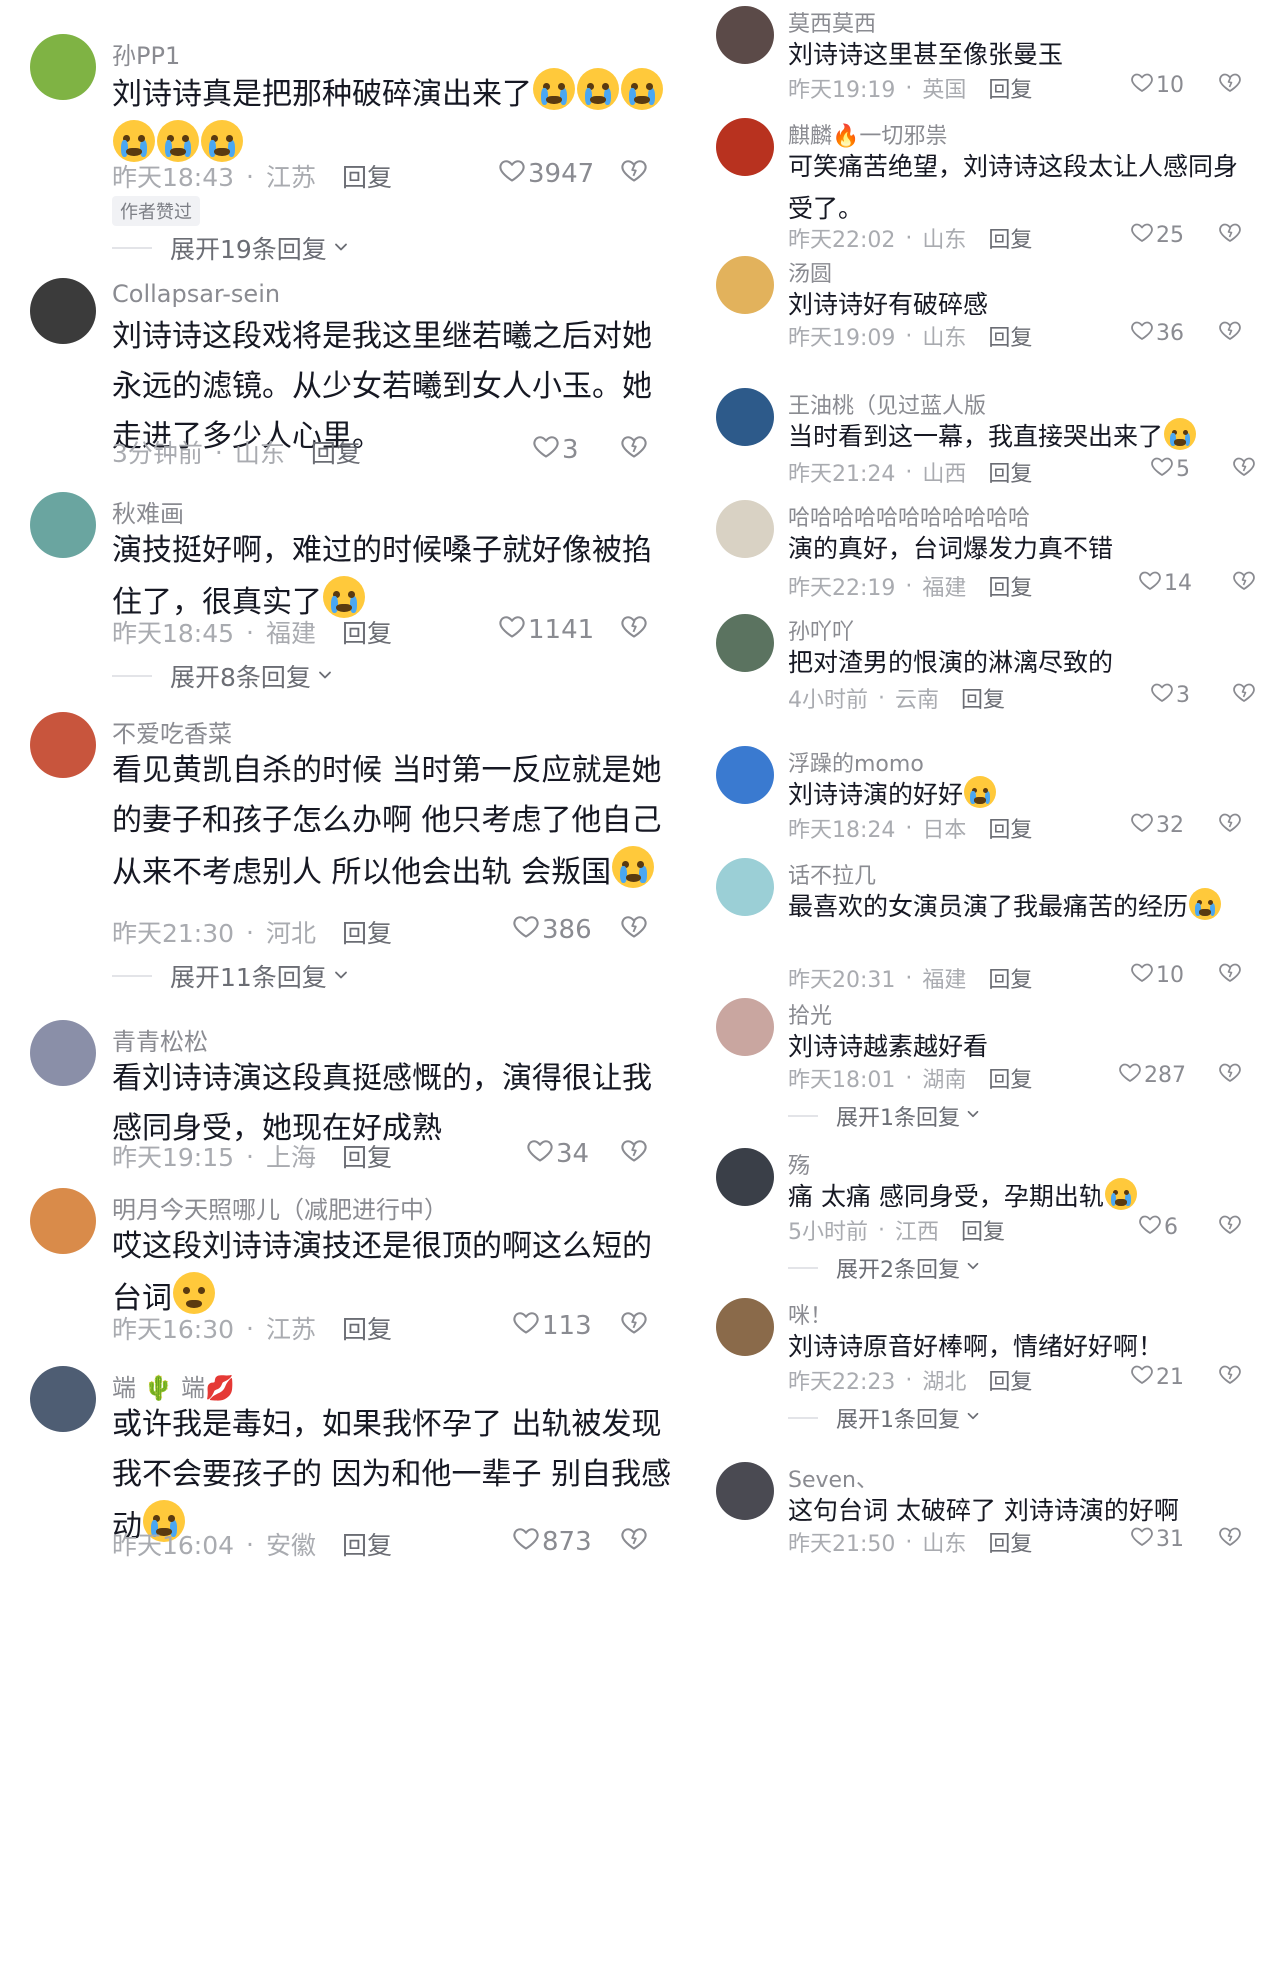 This screenshot has height=1968, width=1278. What do you see at coordinates (1157, 333) in the screenshot?
I see `like-button: 36` at bounding box center [1157, 333].